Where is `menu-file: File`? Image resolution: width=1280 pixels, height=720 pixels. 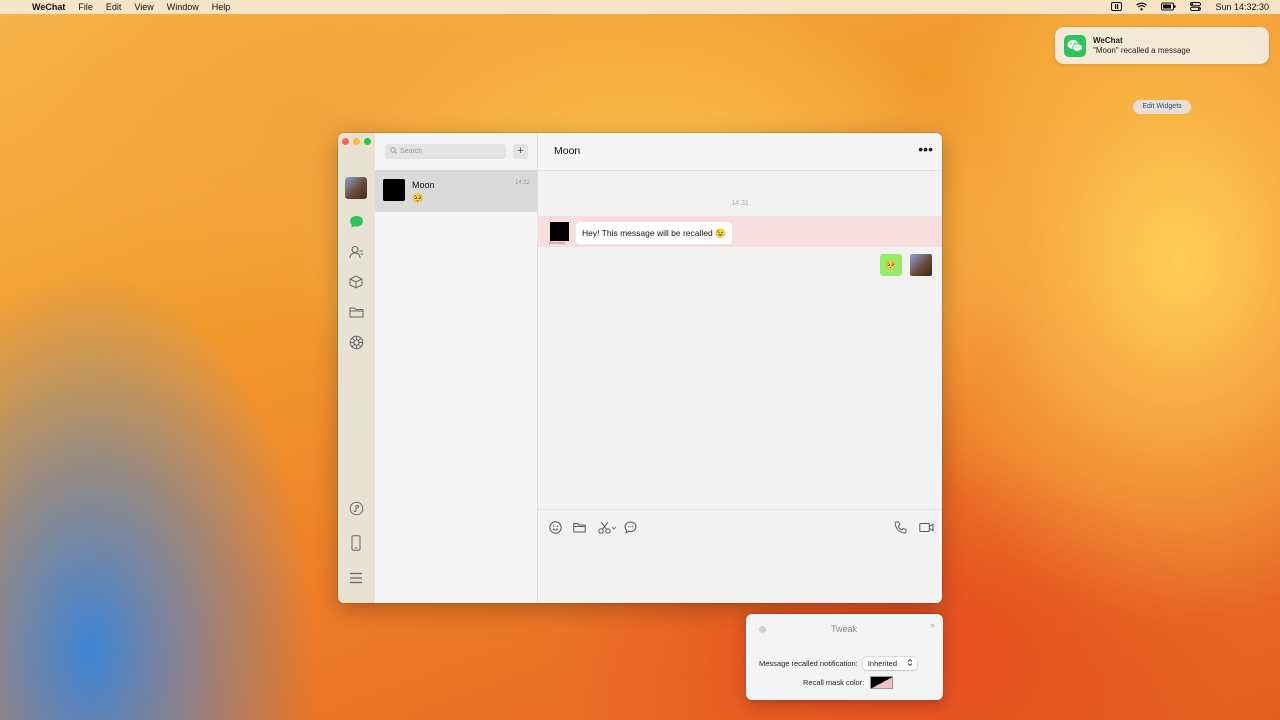
menu-file: File is located at coordinates (85, 7).